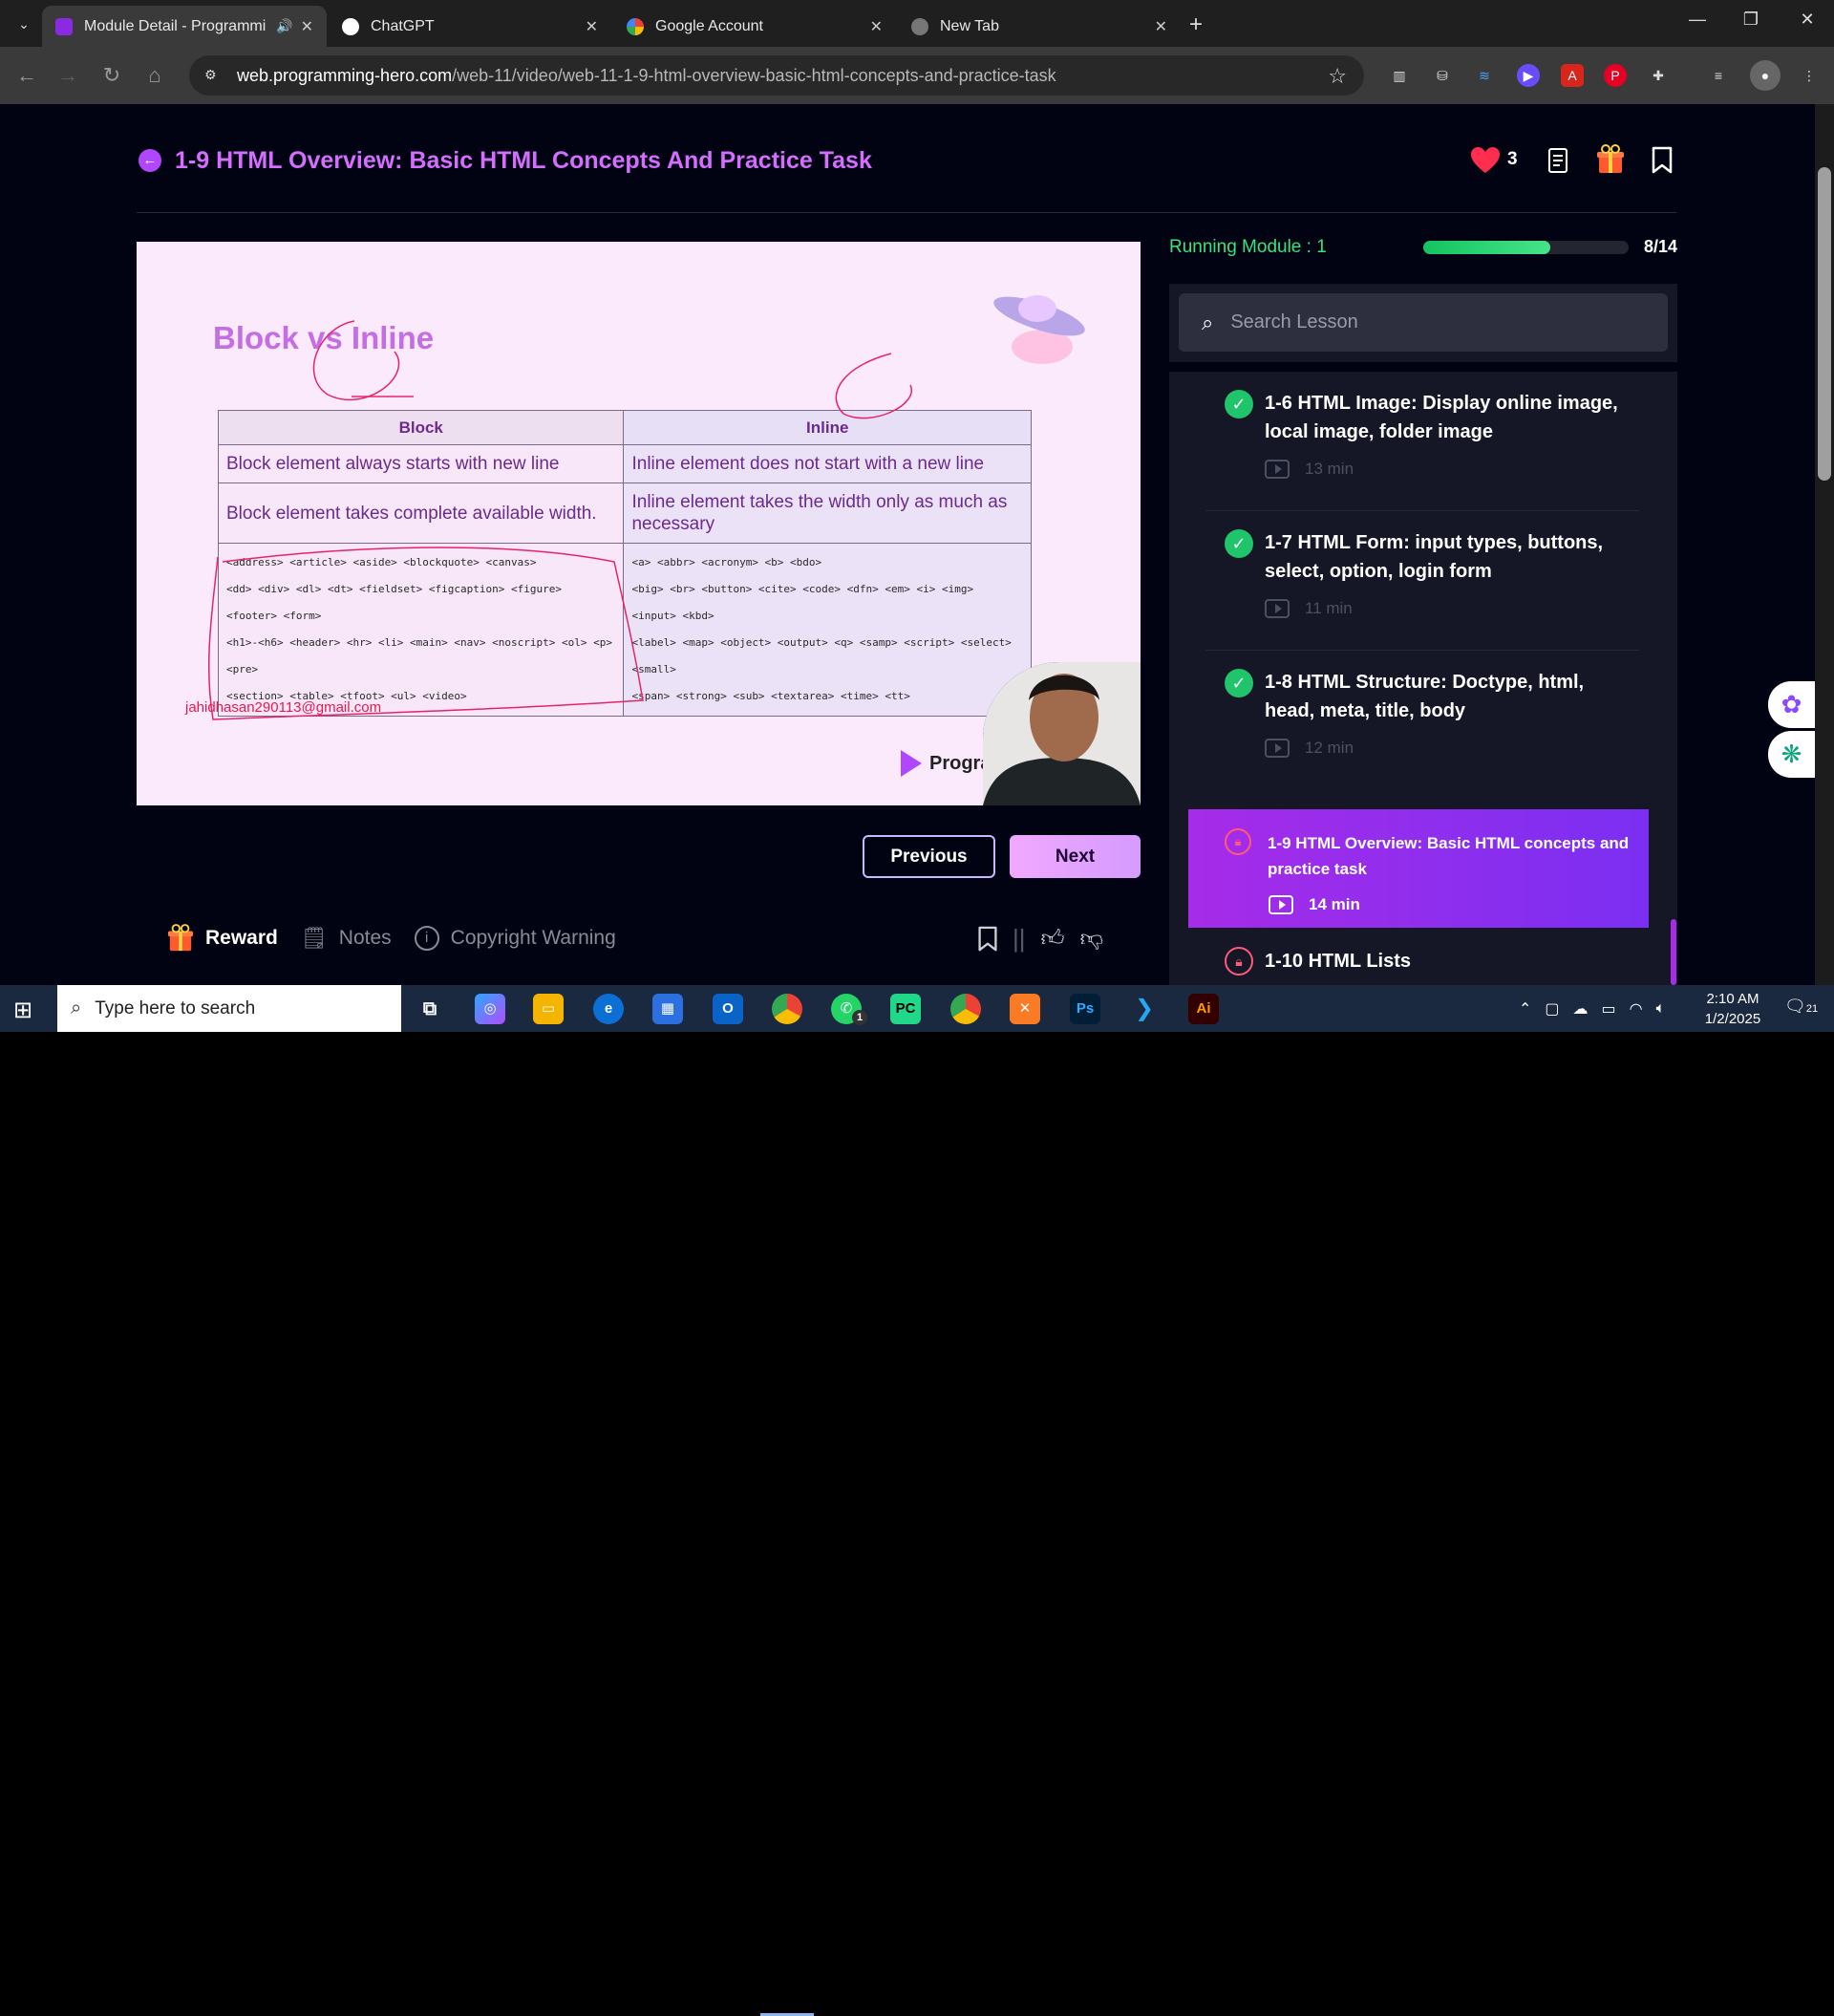 The image size is (1834, 2016). Describe the element at coordinates (1573, 75) in the screenshot. I see `pdf-extension-icon: A` at that location.